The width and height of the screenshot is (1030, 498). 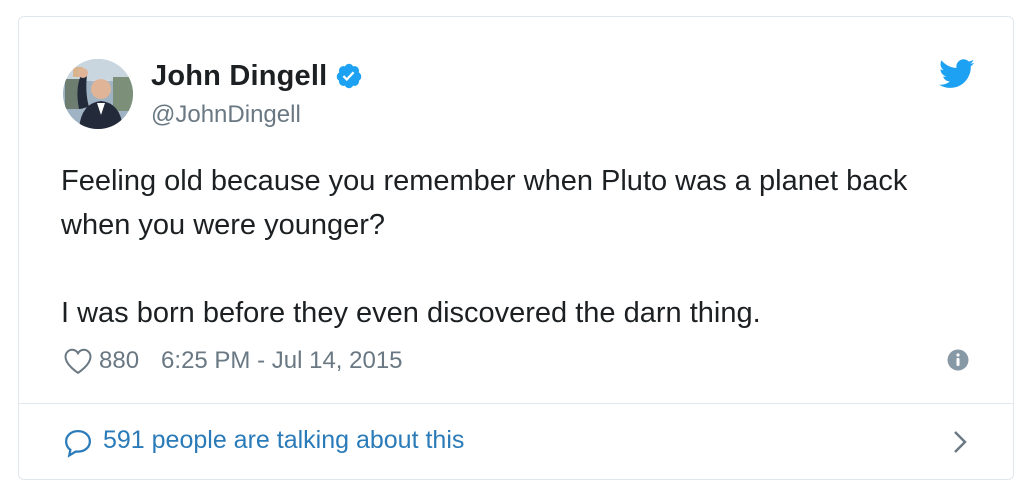 I want to click on author-display-name: John Dingell, so click(x=239, y=76).